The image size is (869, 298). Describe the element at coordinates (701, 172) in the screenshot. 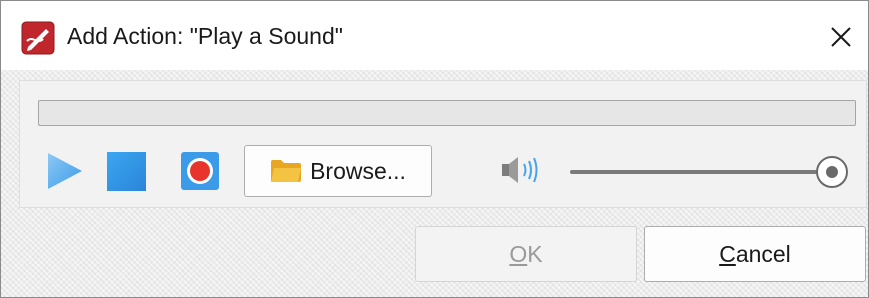

I see `volume-slider-track` at that location.